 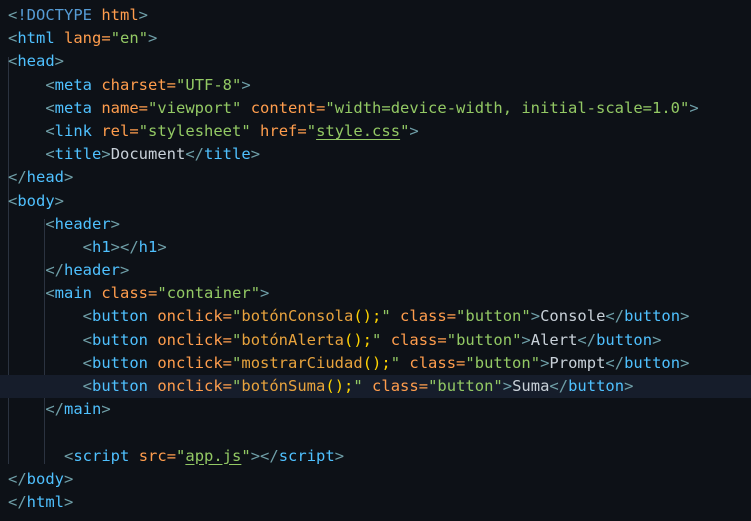 I want to click on code-line: <body>, so click(x=375, y=201).